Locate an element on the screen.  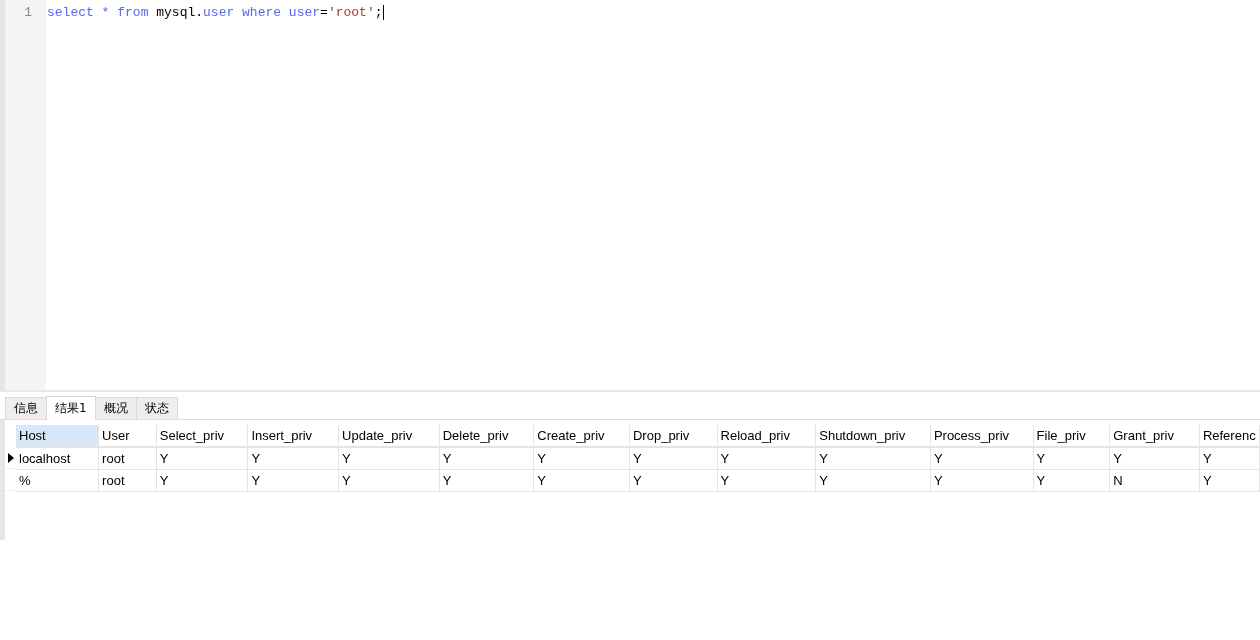
column-header: Referenc is located at coordinates (1229, 436).